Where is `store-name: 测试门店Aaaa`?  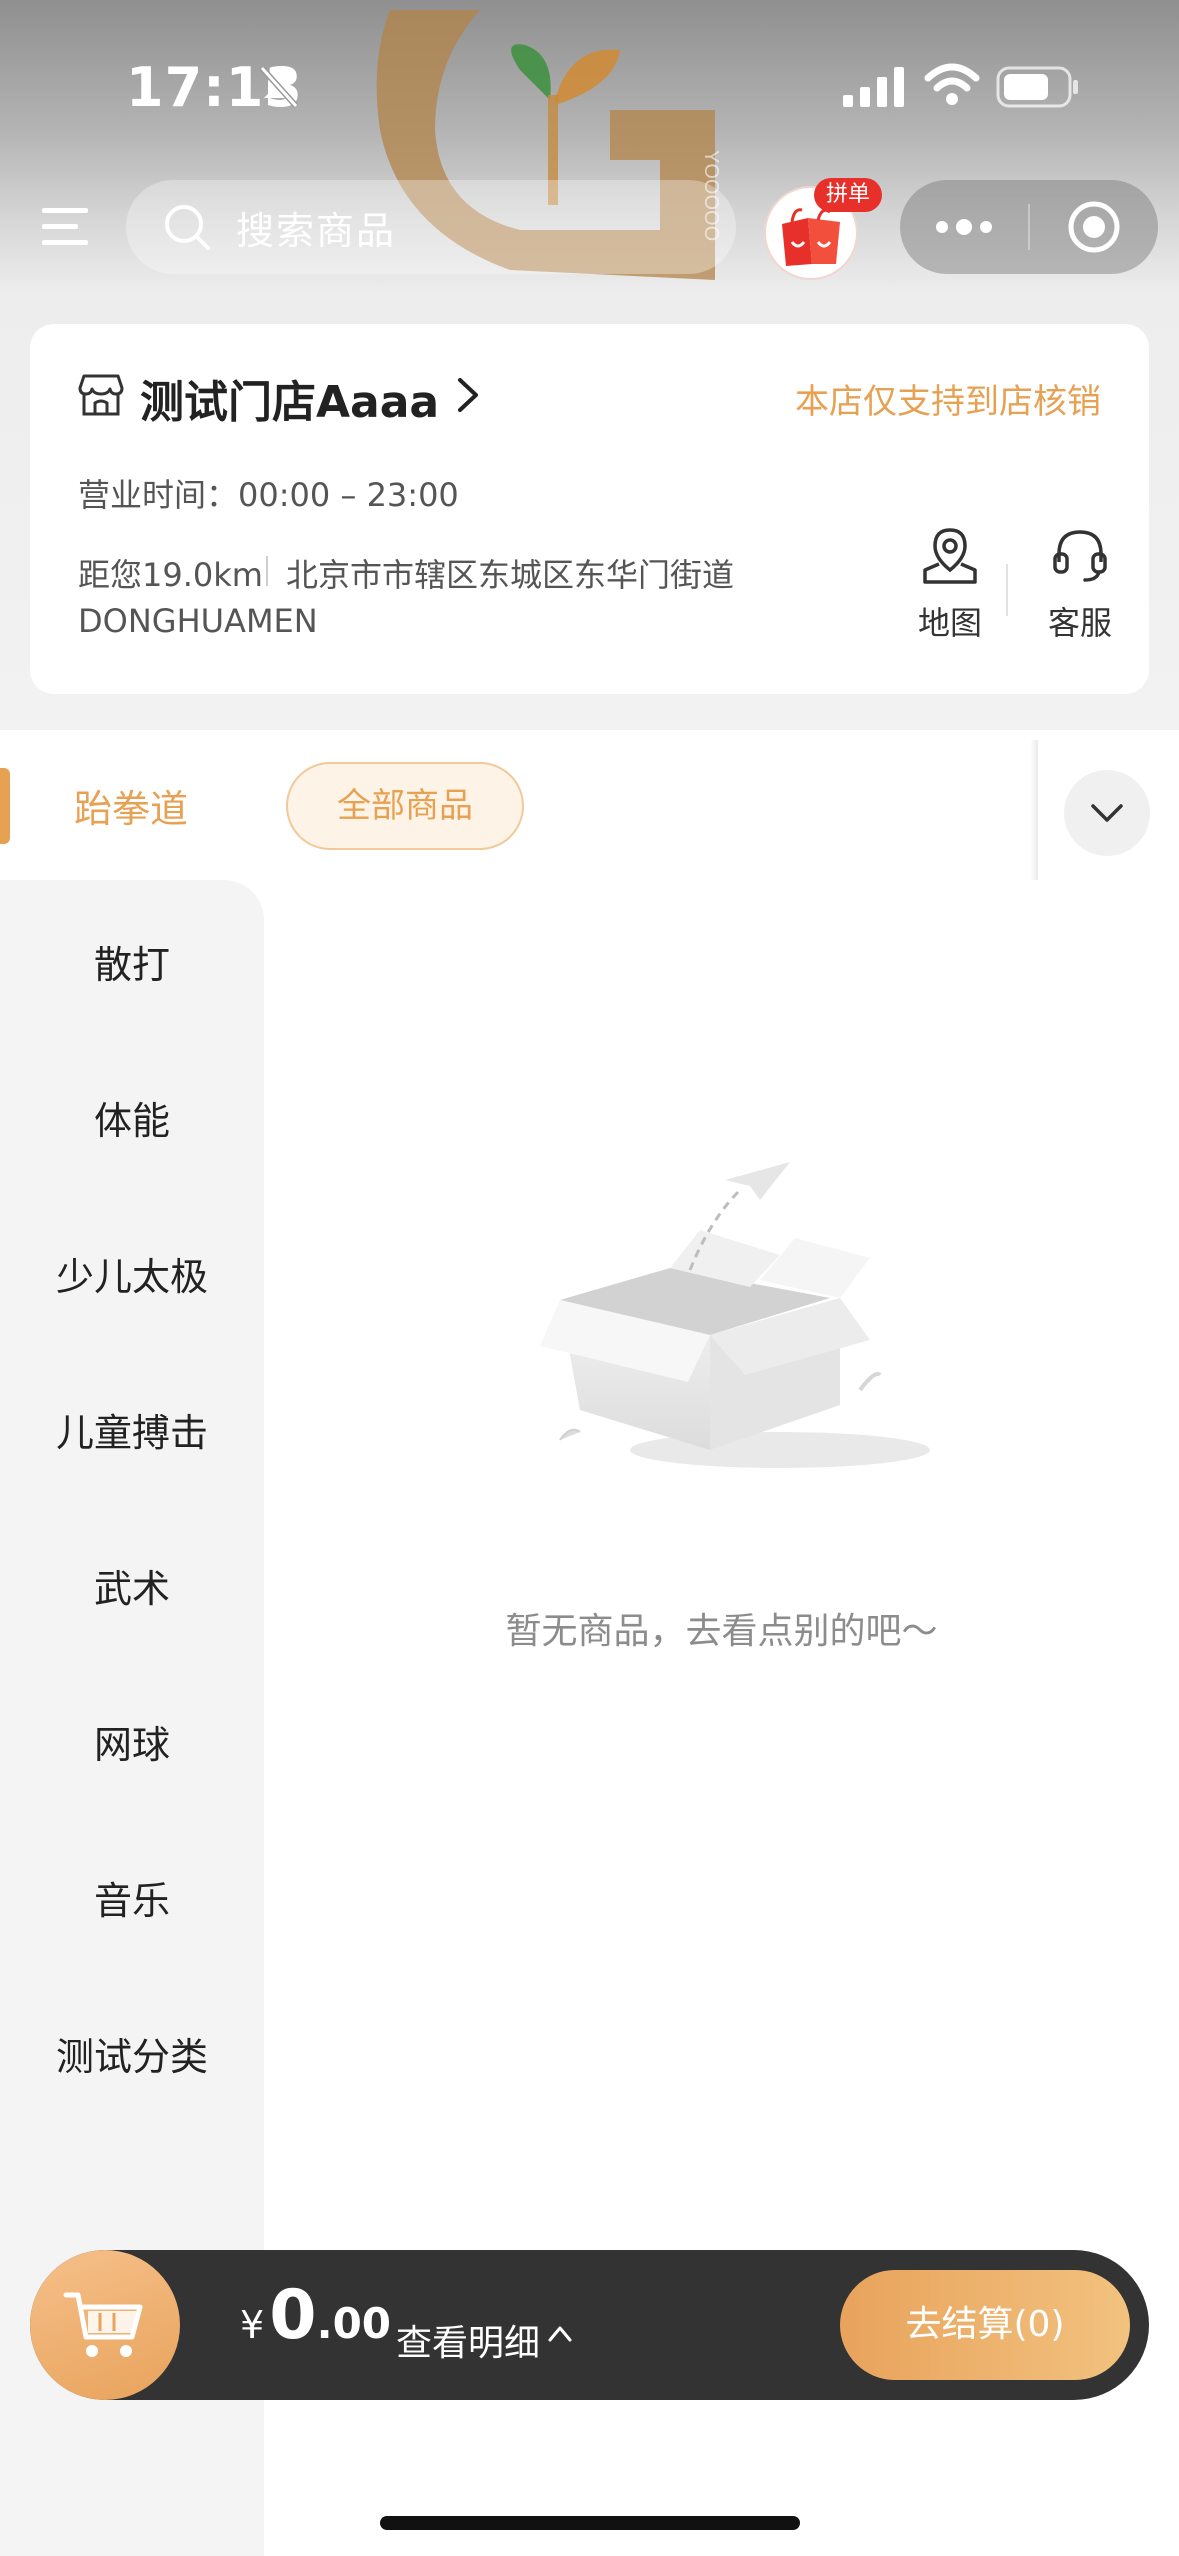
store-name: 测试门店Aaaa is located at coordinates (289, 398).